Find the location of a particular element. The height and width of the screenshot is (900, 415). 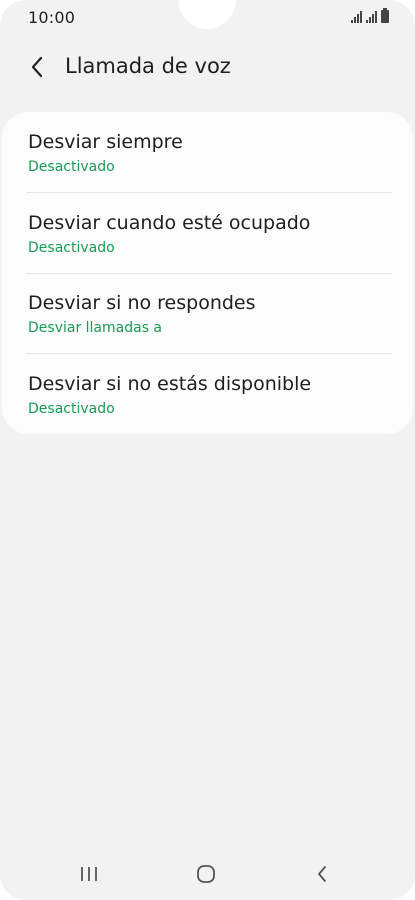

status-bar: 10:00 is located at coordinates (207, 18).